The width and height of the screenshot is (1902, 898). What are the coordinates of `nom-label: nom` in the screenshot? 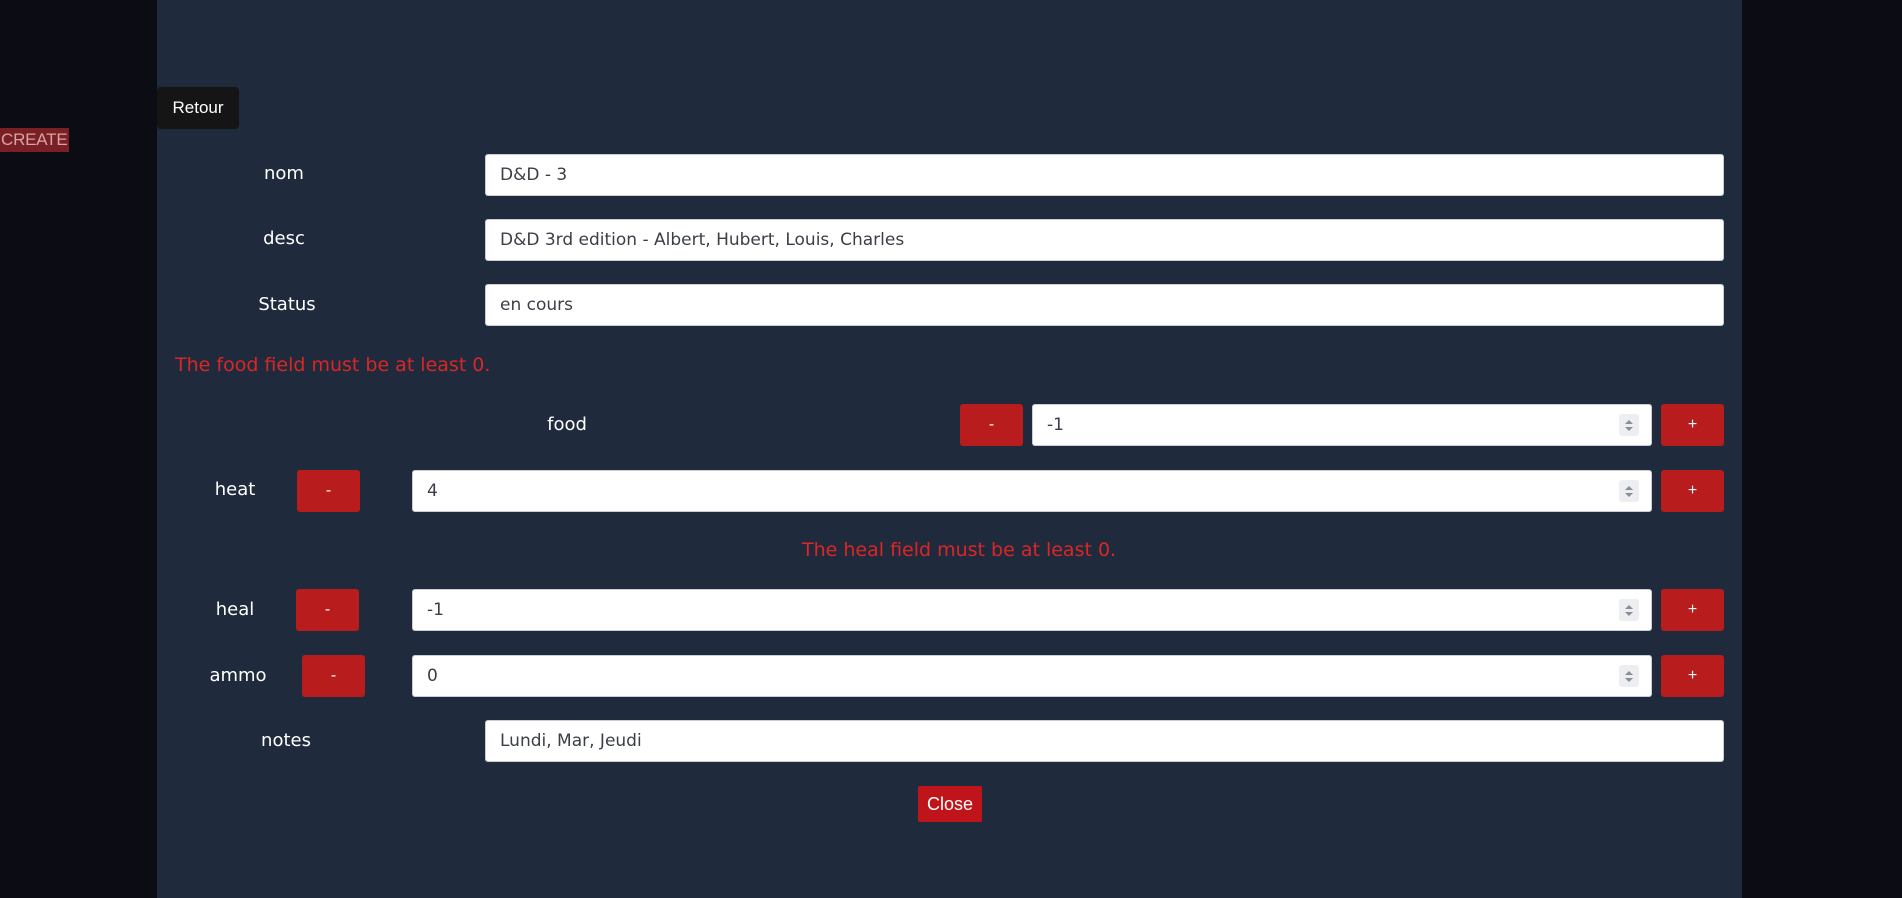 It's located at (284, 173).